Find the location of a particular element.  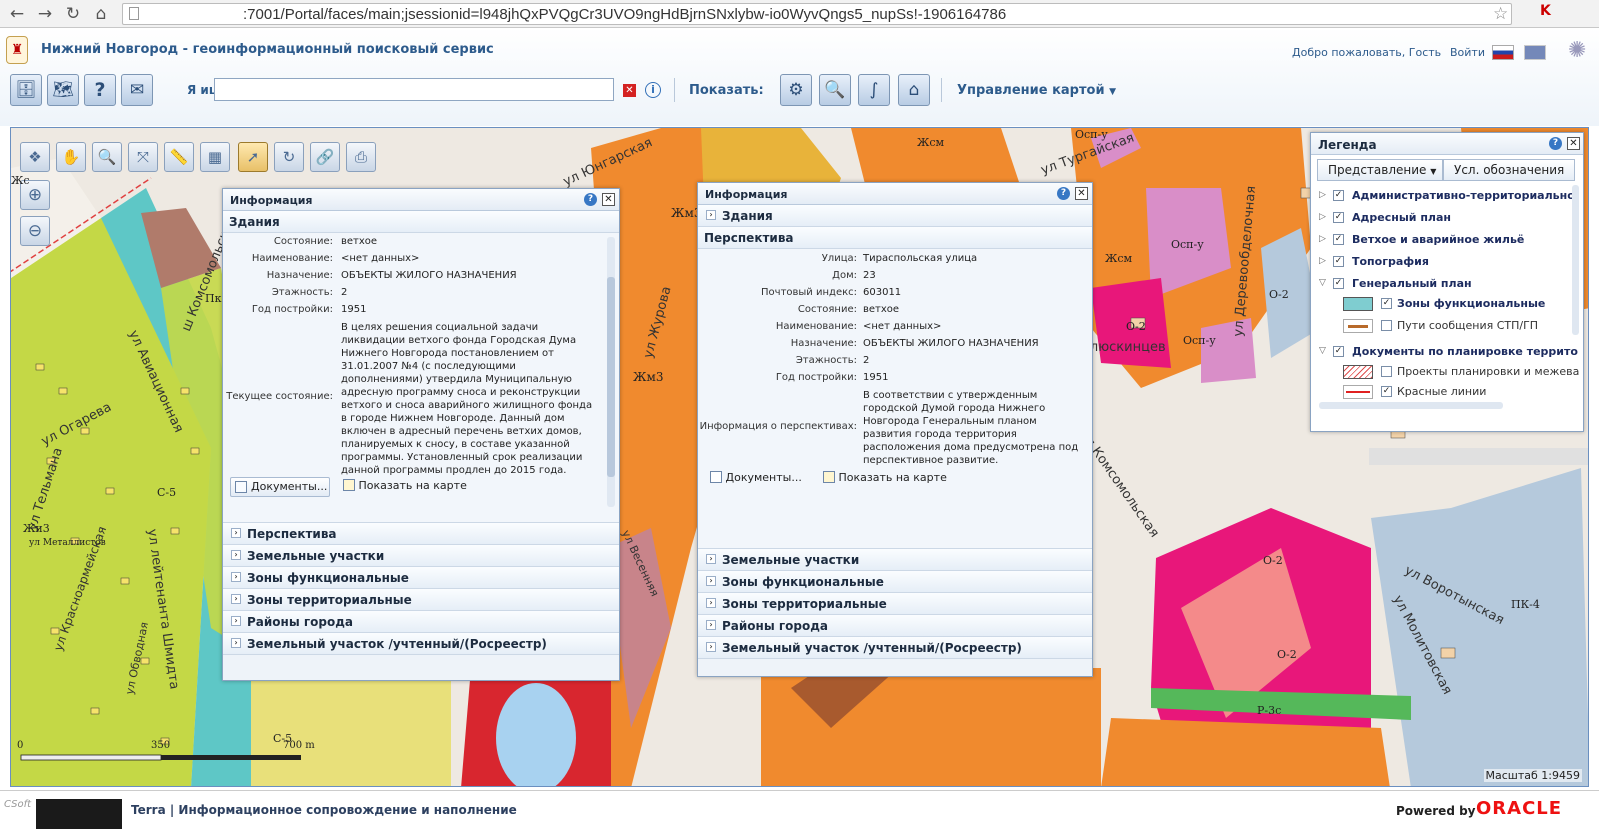

field-label: Дом: is located at coordinates (844, 275).